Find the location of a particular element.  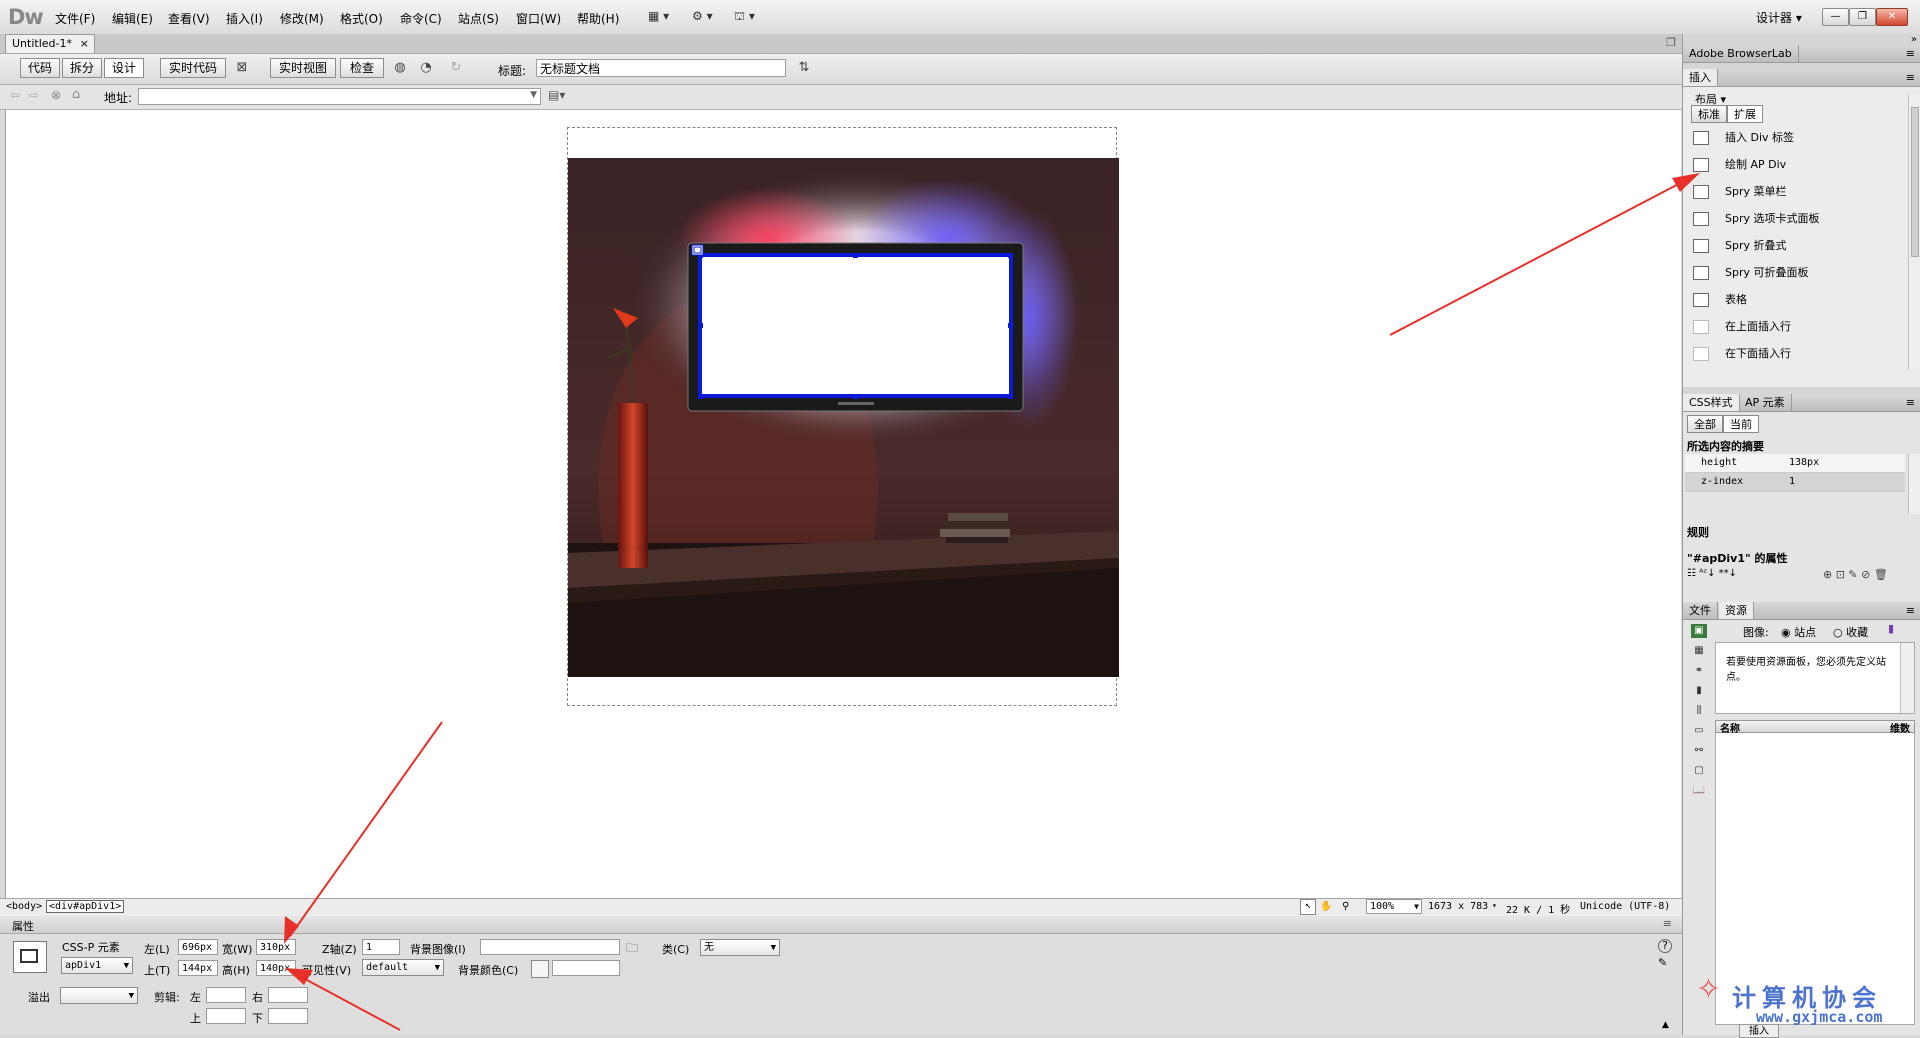

insert-item-spry-collapsible: Spry 可折叠面板 is located at coordinates (1751, 273).